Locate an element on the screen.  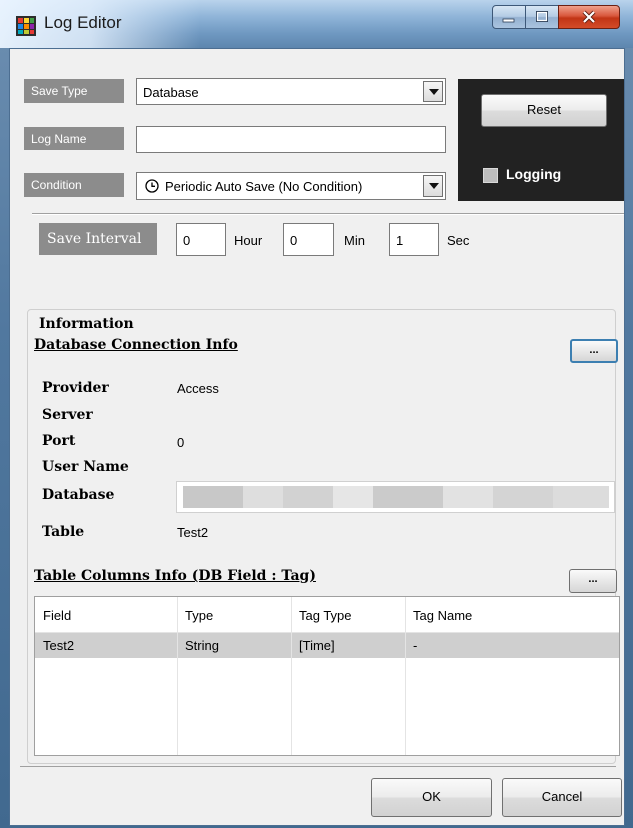
maximize-button is located at coordinates (542, 17).